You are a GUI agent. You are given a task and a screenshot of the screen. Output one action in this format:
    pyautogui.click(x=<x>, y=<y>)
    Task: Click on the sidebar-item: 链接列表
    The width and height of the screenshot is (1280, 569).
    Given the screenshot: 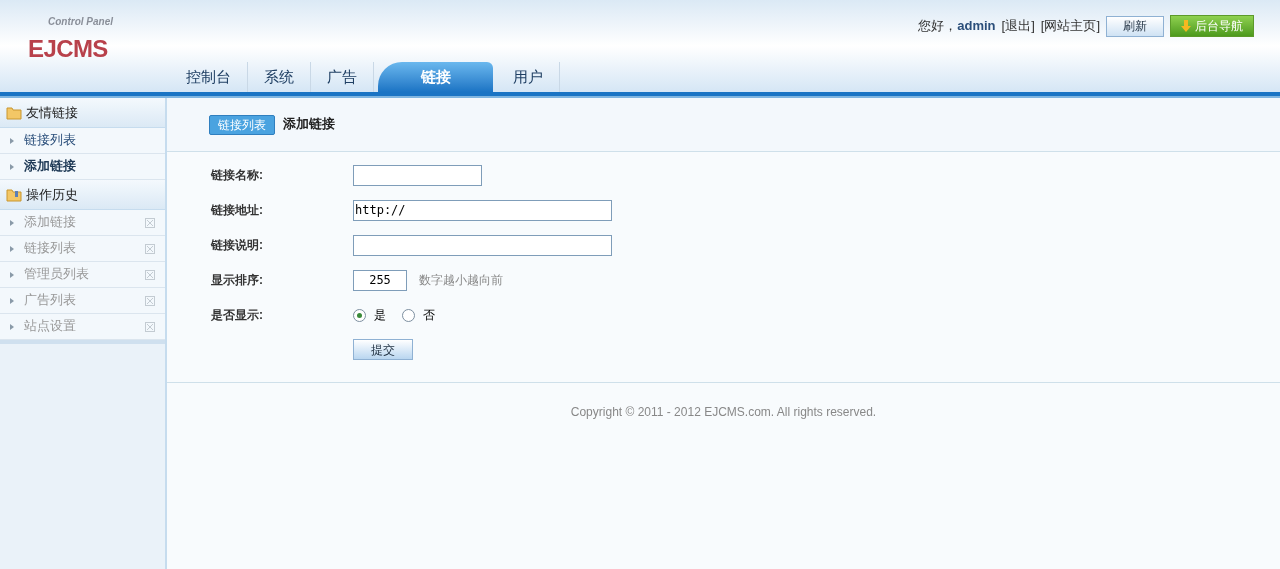 What is the action you would take?
    pyautogui.click(x=82, y=141)
    